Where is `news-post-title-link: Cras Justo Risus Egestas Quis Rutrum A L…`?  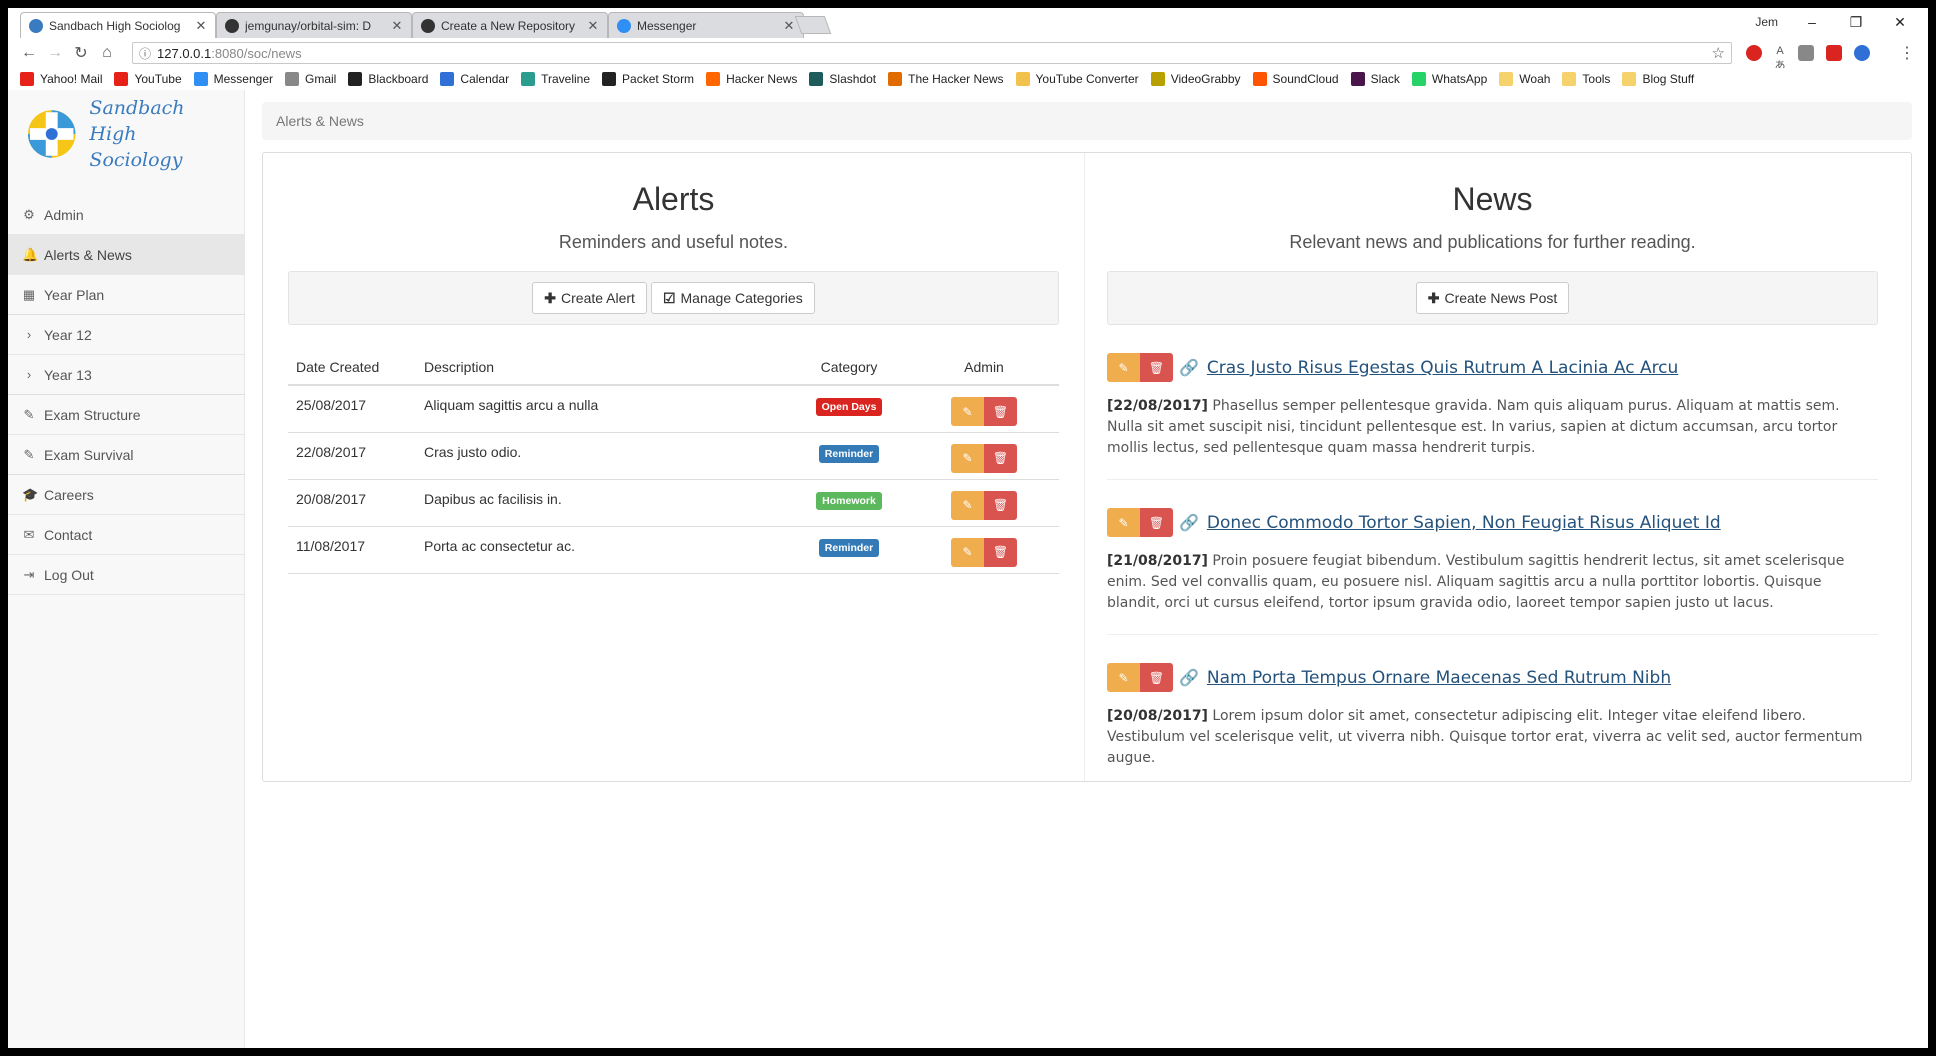
news-post-title-link: Cras Justo Risus Egestas Quis Rutrum A L… is located at coordinates (1442, 368).